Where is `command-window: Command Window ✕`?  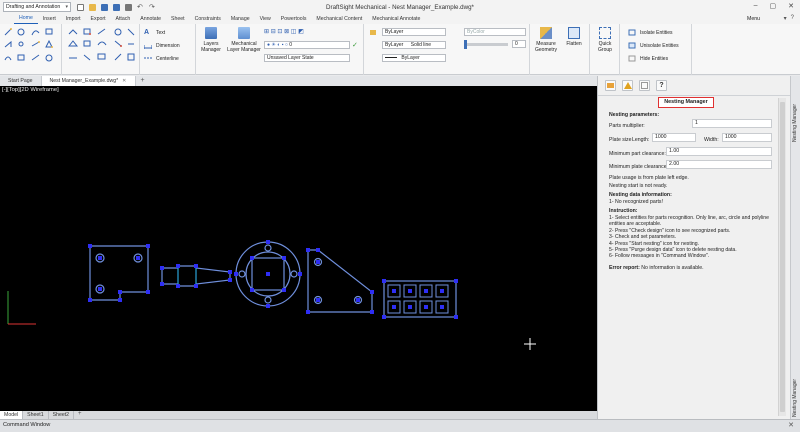
command-window: Command Window ✕ is located at coordinates (400, 425).